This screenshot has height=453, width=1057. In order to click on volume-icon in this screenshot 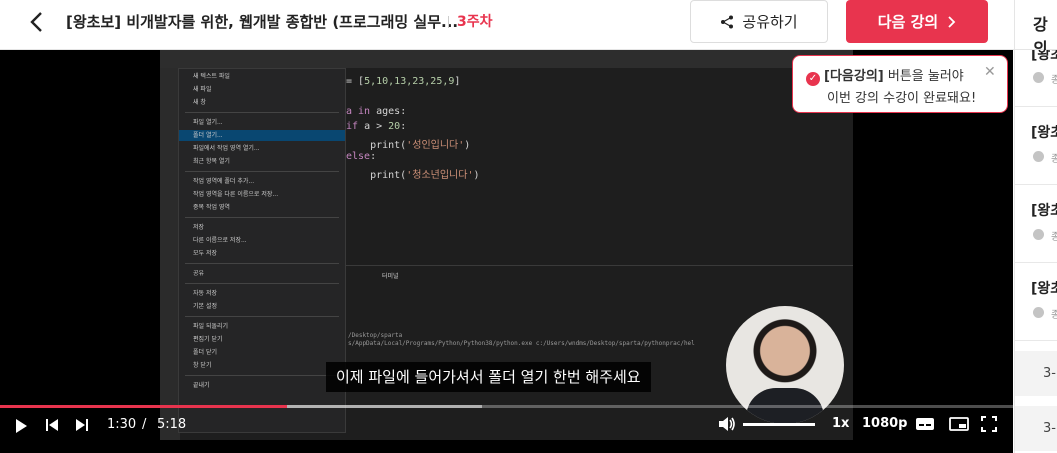, I will do `click(727, 424)`.